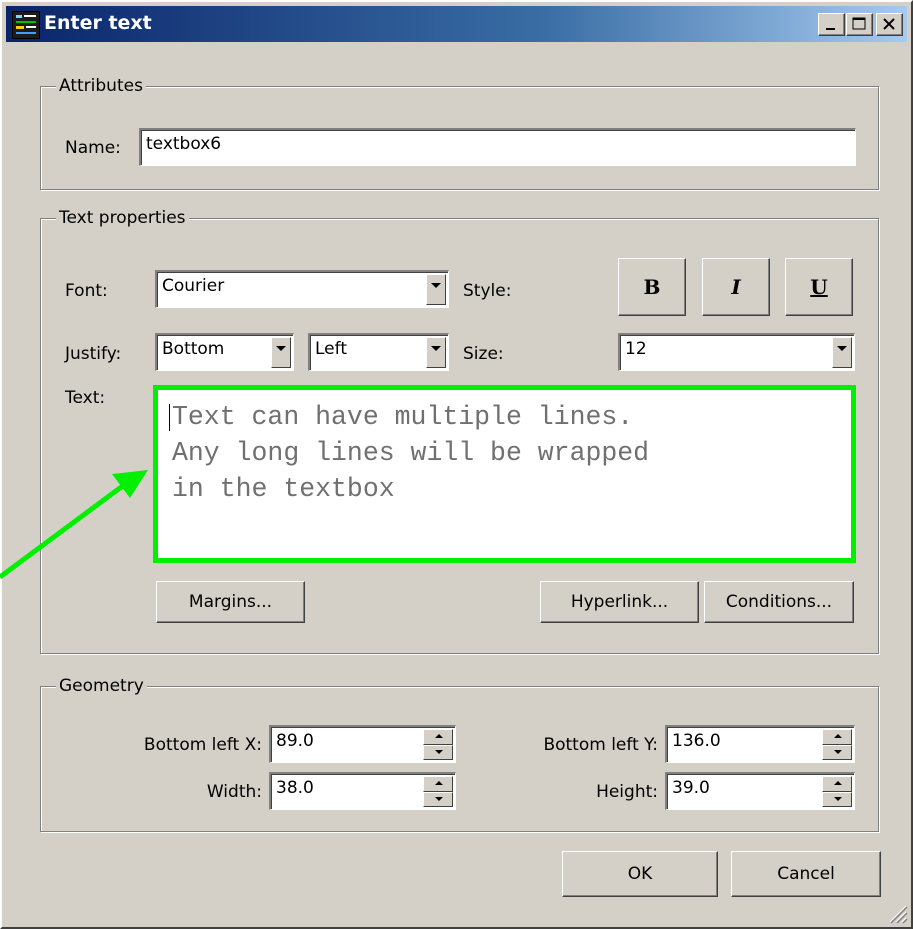 Image resolution: width=913 pixels, height=929 pixels. What do you see at coordinates (98, 23) in the screenshot?
I see `window-title: Enter text` at bounding box center [98, 23].